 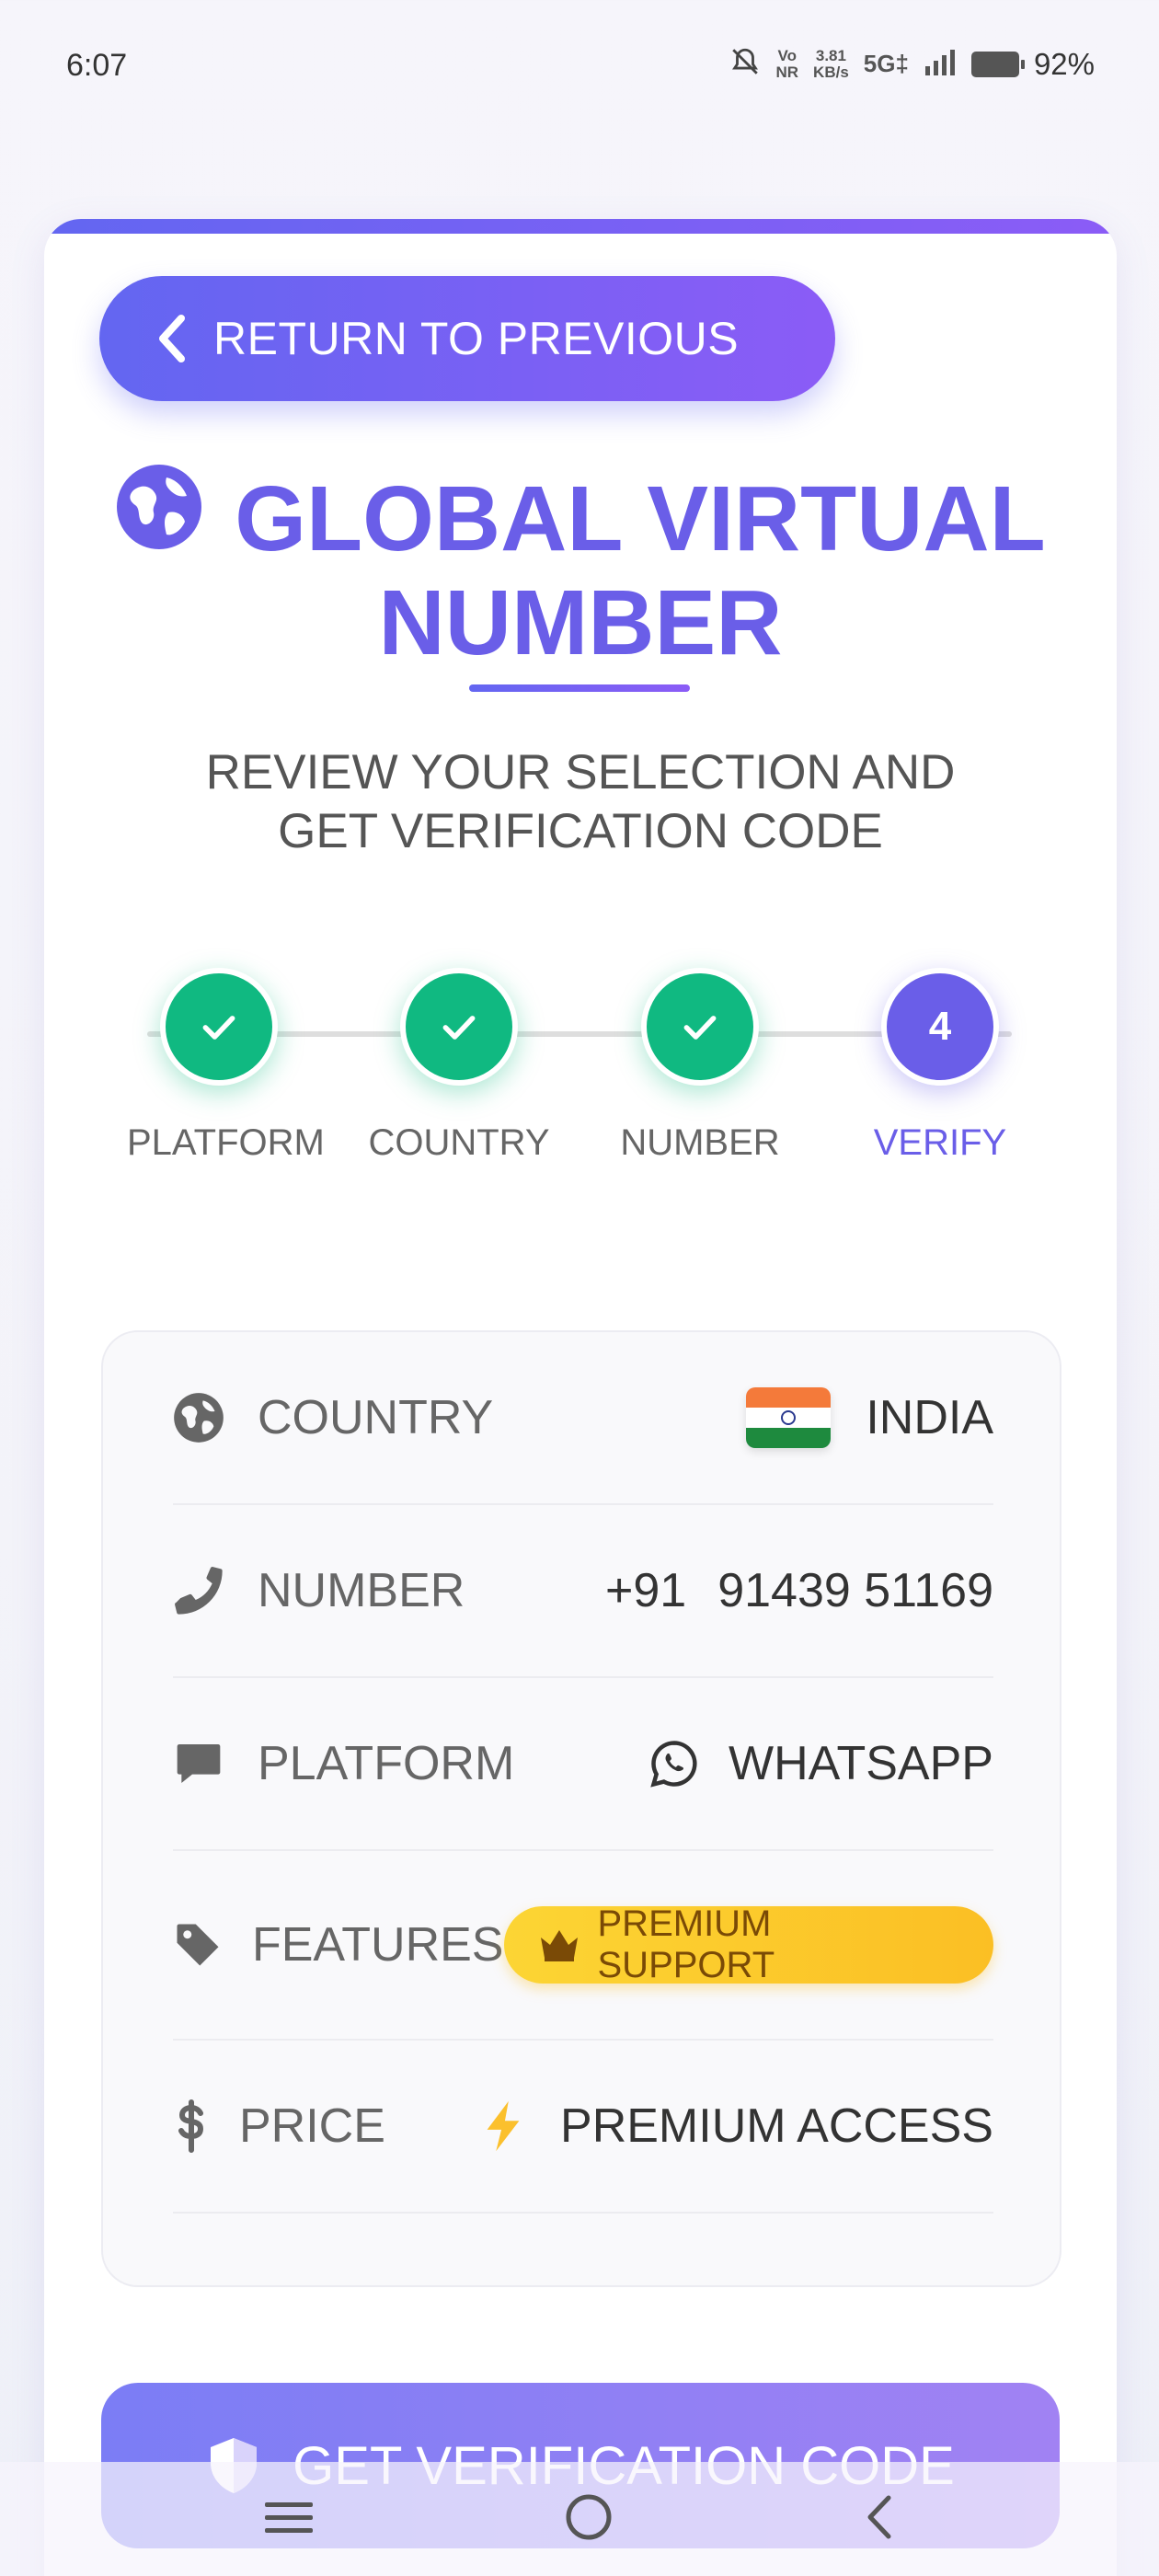 I want to click on tag-icon, so click(x=202, y=1945).